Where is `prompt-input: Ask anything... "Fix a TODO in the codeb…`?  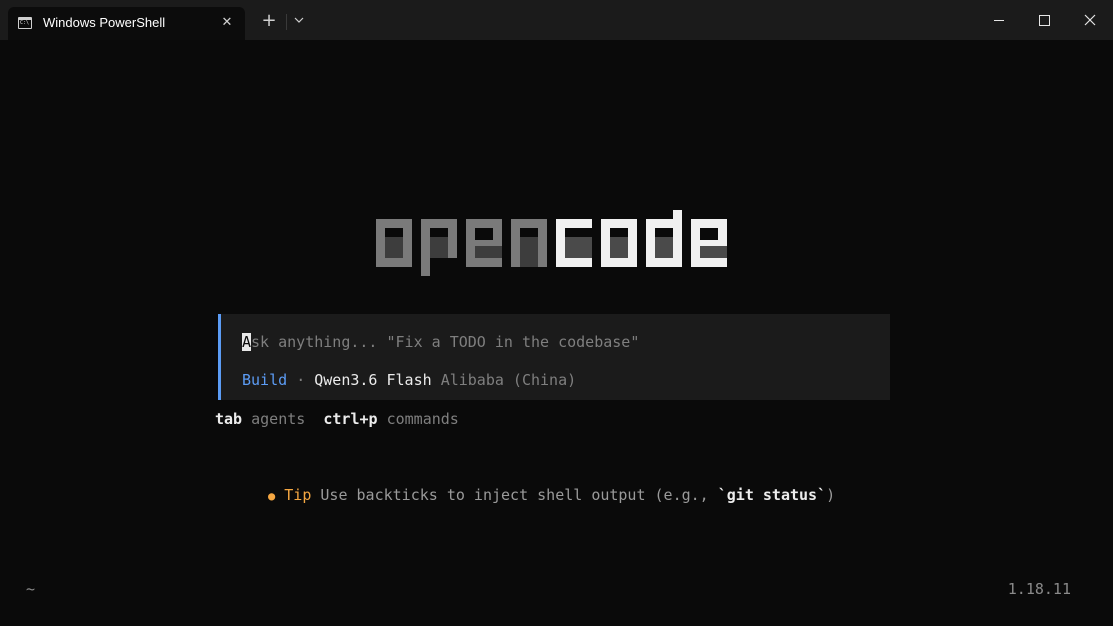
prompt-input: Ask anything... "Fix a TODO in the codeb… is located at coordinates (554, 357).